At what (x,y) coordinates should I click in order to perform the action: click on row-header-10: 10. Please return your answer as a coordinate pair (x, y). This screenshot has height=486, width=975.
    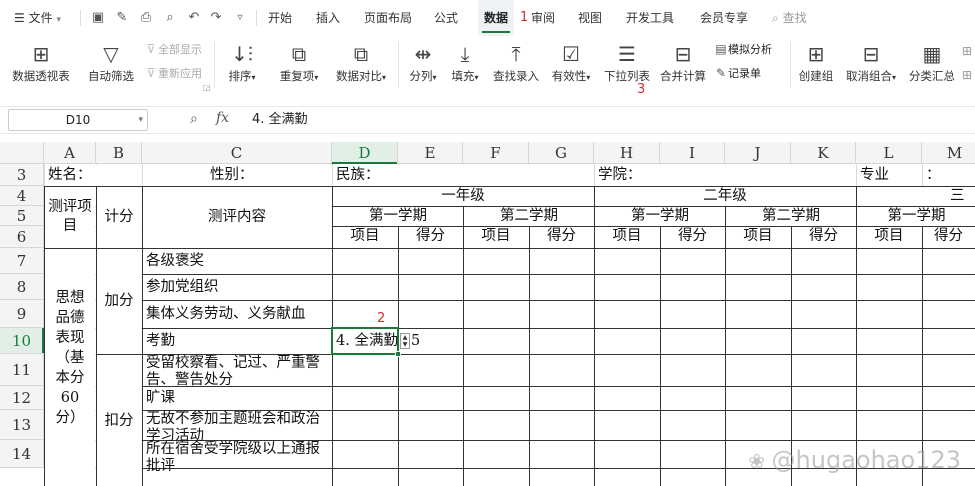
    Looking at the image, I should click on (22, 341).